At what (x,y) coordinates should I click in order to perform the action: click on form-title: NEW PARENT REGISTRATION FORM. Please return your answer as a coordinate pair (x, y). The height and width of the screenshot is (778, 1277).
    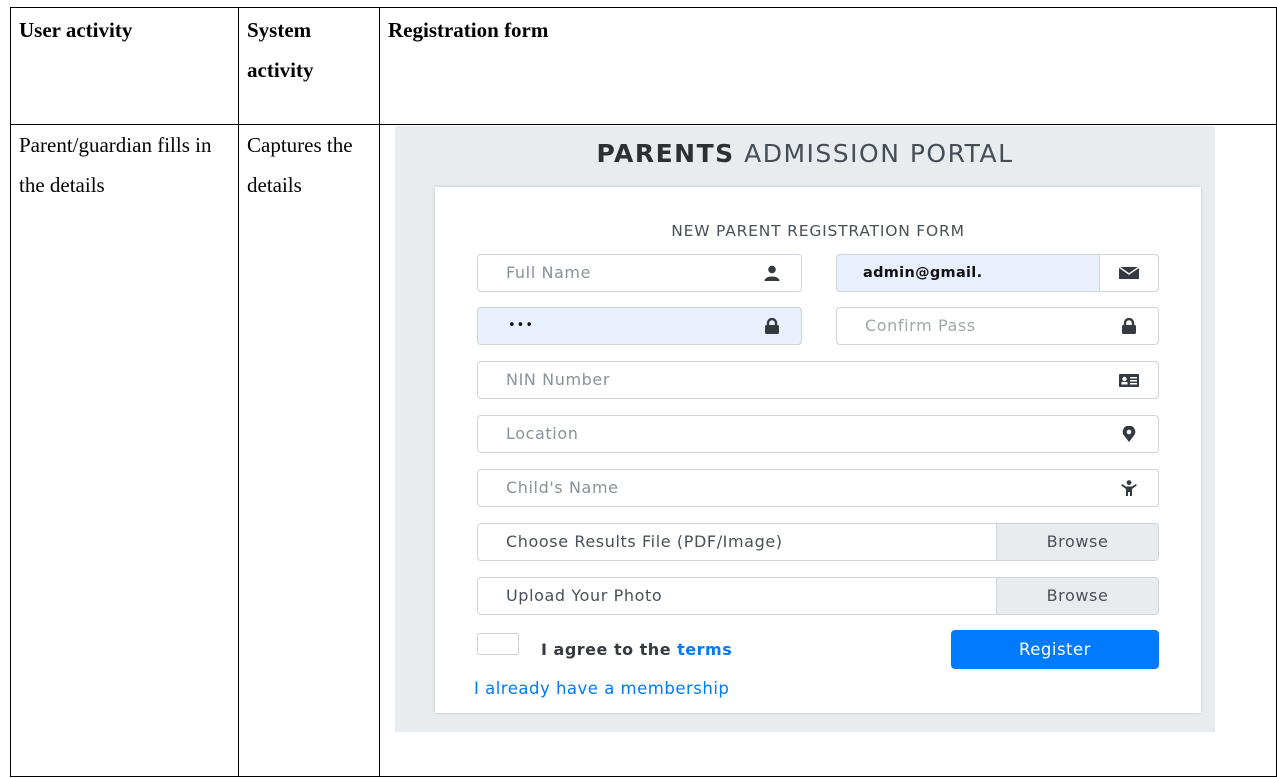
    Looking at the image, I should click on (818, 231).